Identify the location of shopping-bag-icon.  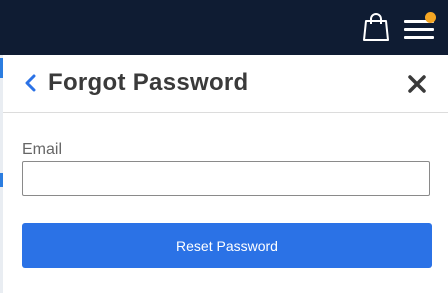
(376, 27).